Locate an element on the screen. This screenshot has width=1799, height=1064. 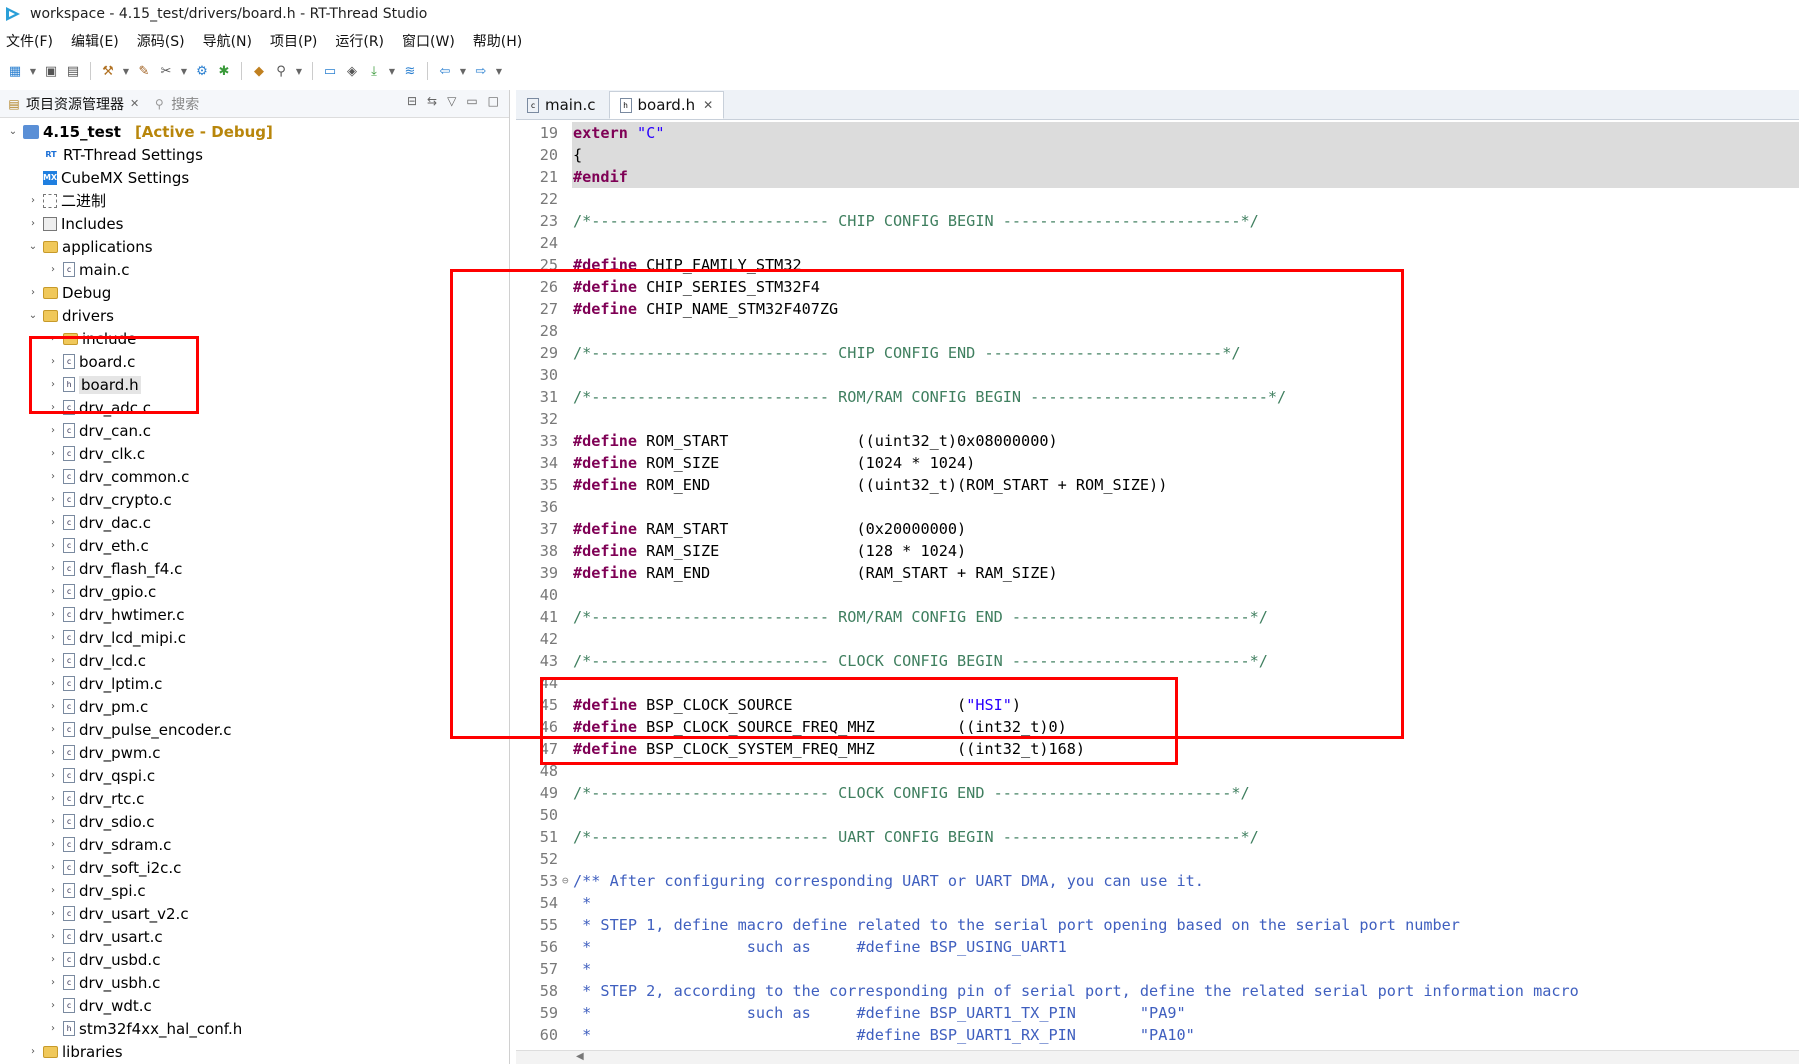
save-icon: ▣ is located at coordinates (51, 71).